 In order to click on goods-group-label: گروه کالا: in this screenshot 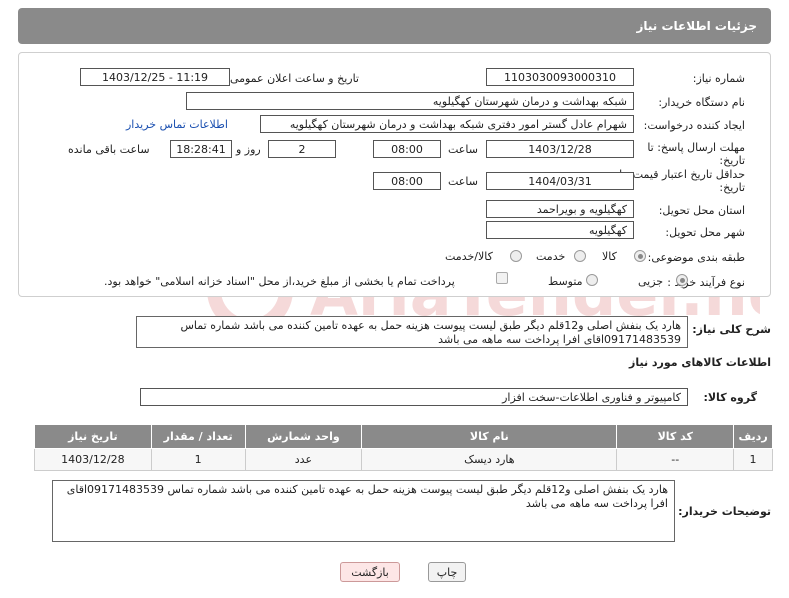, I will do `click(730, 397)`.